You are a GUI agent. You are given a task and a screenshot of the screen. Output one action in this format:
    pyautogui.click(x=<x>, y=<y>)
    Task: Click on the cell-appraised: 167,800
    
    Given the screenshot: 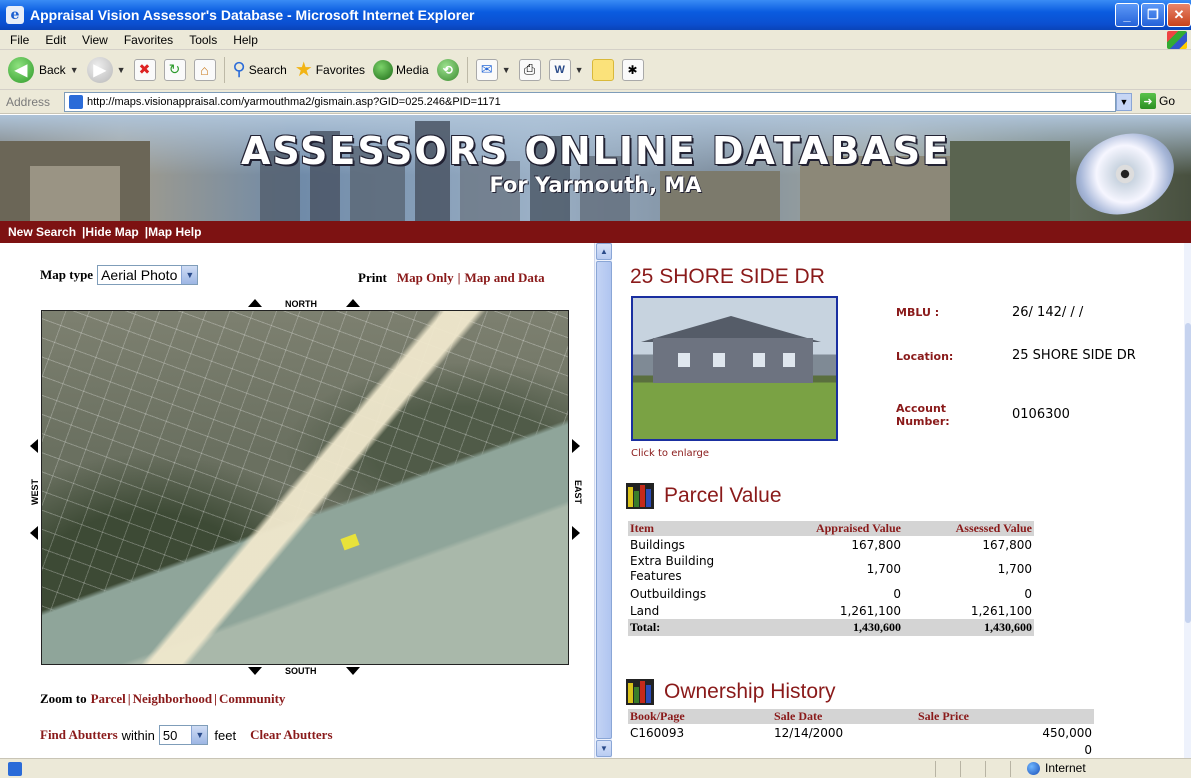 What is the action you would take?
    pyautogui.click(x=876, y=544)
    